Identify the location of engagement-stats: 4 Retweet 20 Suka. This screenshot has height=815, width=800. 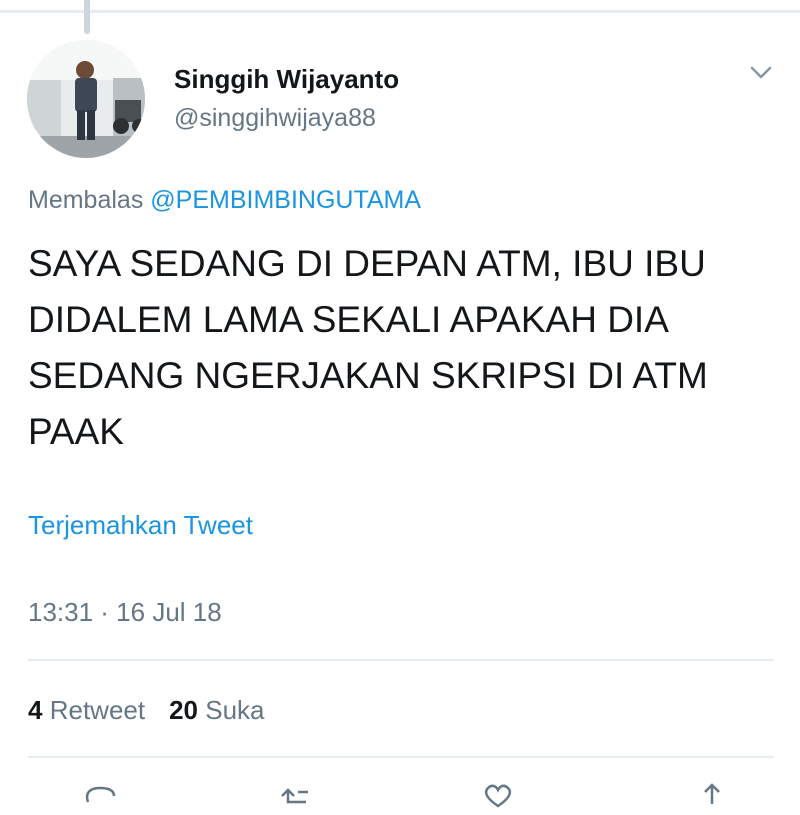
(146, 710).